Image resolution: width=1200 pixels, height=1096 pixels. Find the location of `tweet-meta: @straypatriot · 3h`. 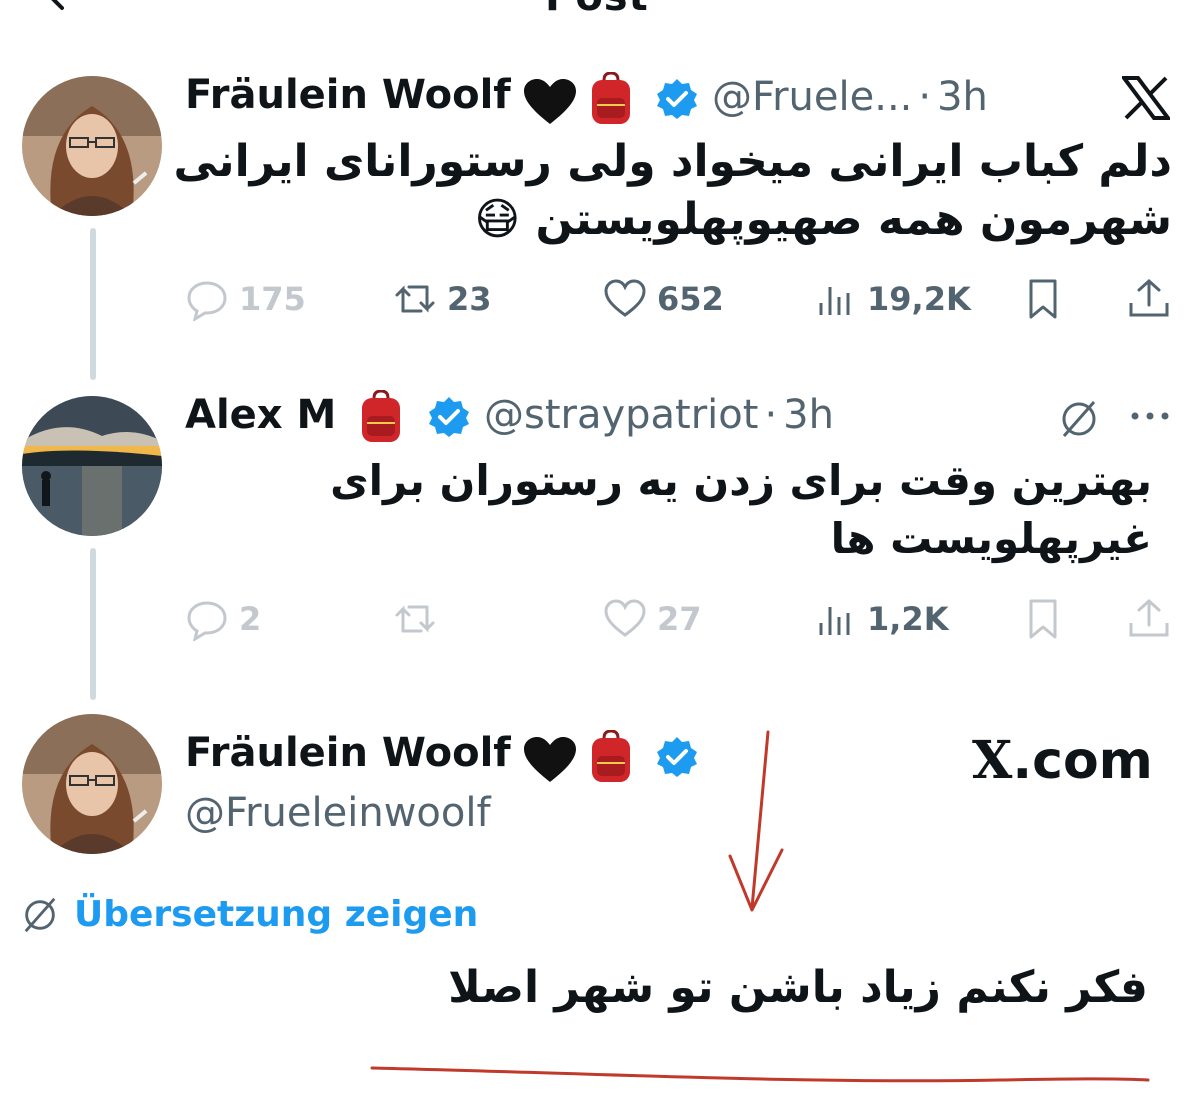

tweet-meta: @straypatriot · 3h is located at coordinates (659, 415).